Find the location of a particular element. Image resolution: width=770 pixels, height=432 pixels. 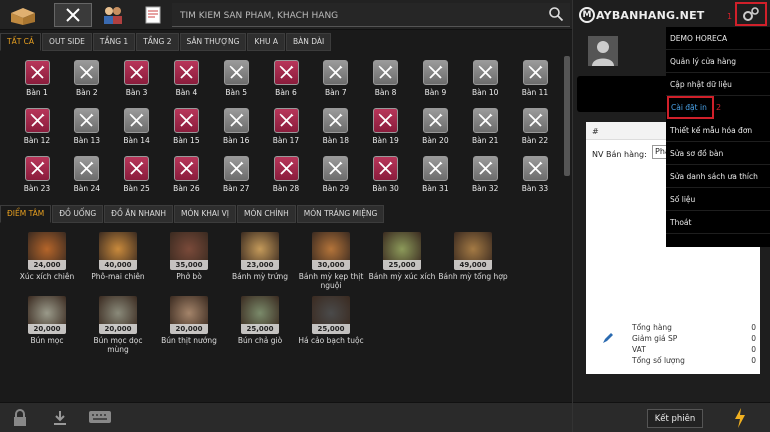

table-item: Bàn 21 is located at coordinates (485, 124).